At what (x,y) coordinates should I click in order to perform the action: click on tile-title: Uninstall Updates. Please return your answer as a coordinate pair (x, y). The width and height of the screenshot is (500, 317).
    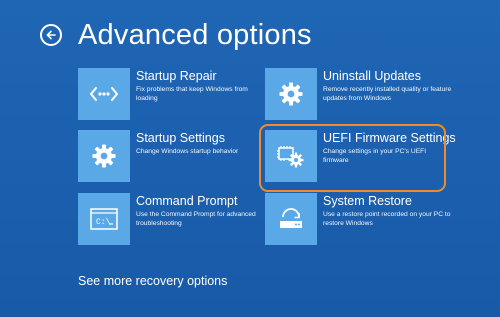
    Looking at the image, I should click on (372, 76).